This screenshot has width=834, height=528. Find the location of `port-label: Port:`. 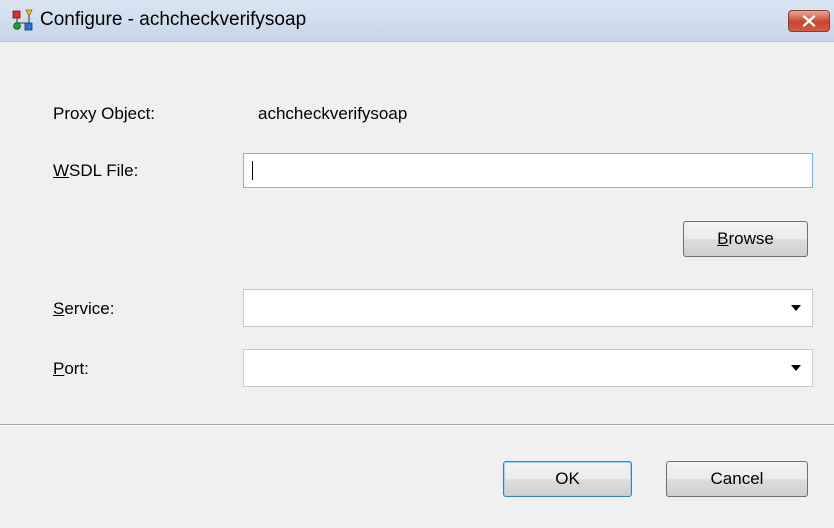

port-label: Port: is located at coordinates (71, 368).